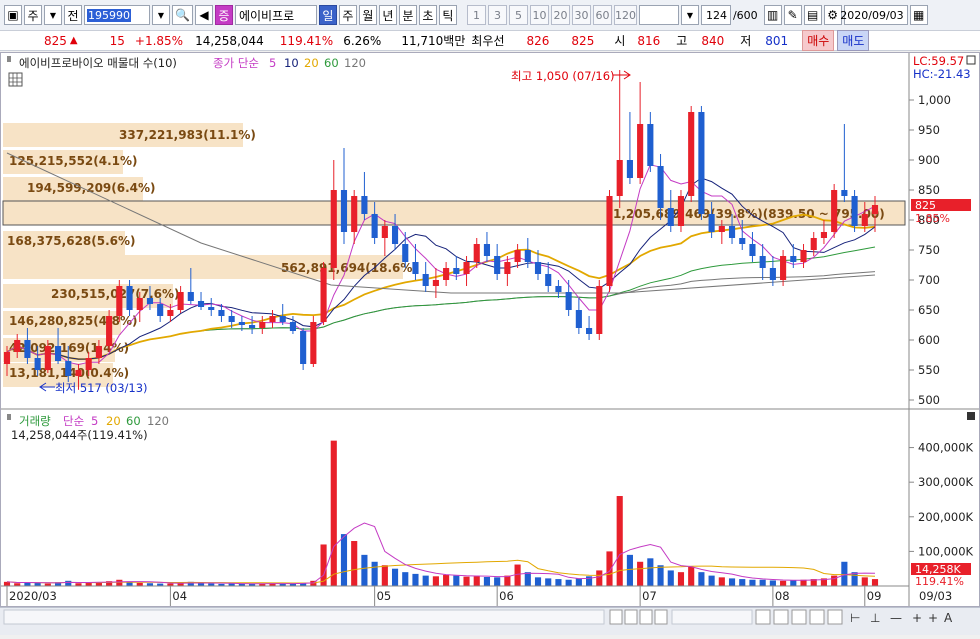 The width and height of the screenshot is (980, 639). I want to click on interval-dropdown-icon: ▼, so click(689, 15).